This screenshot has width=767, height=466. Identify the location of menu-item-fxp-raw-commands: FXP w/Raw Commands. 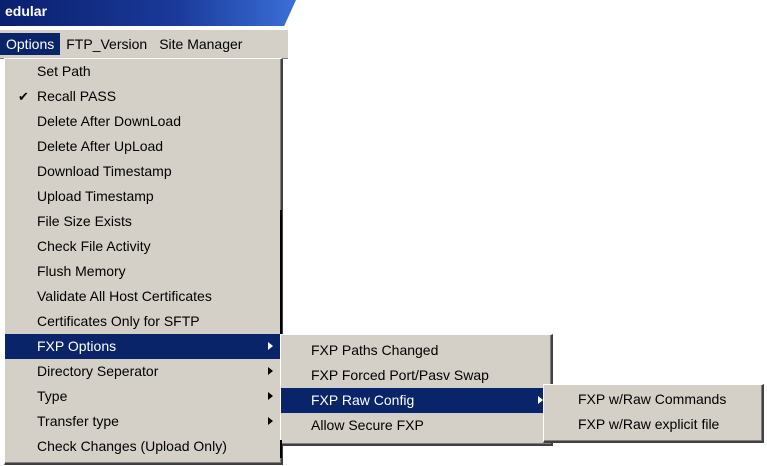
(653, 399).